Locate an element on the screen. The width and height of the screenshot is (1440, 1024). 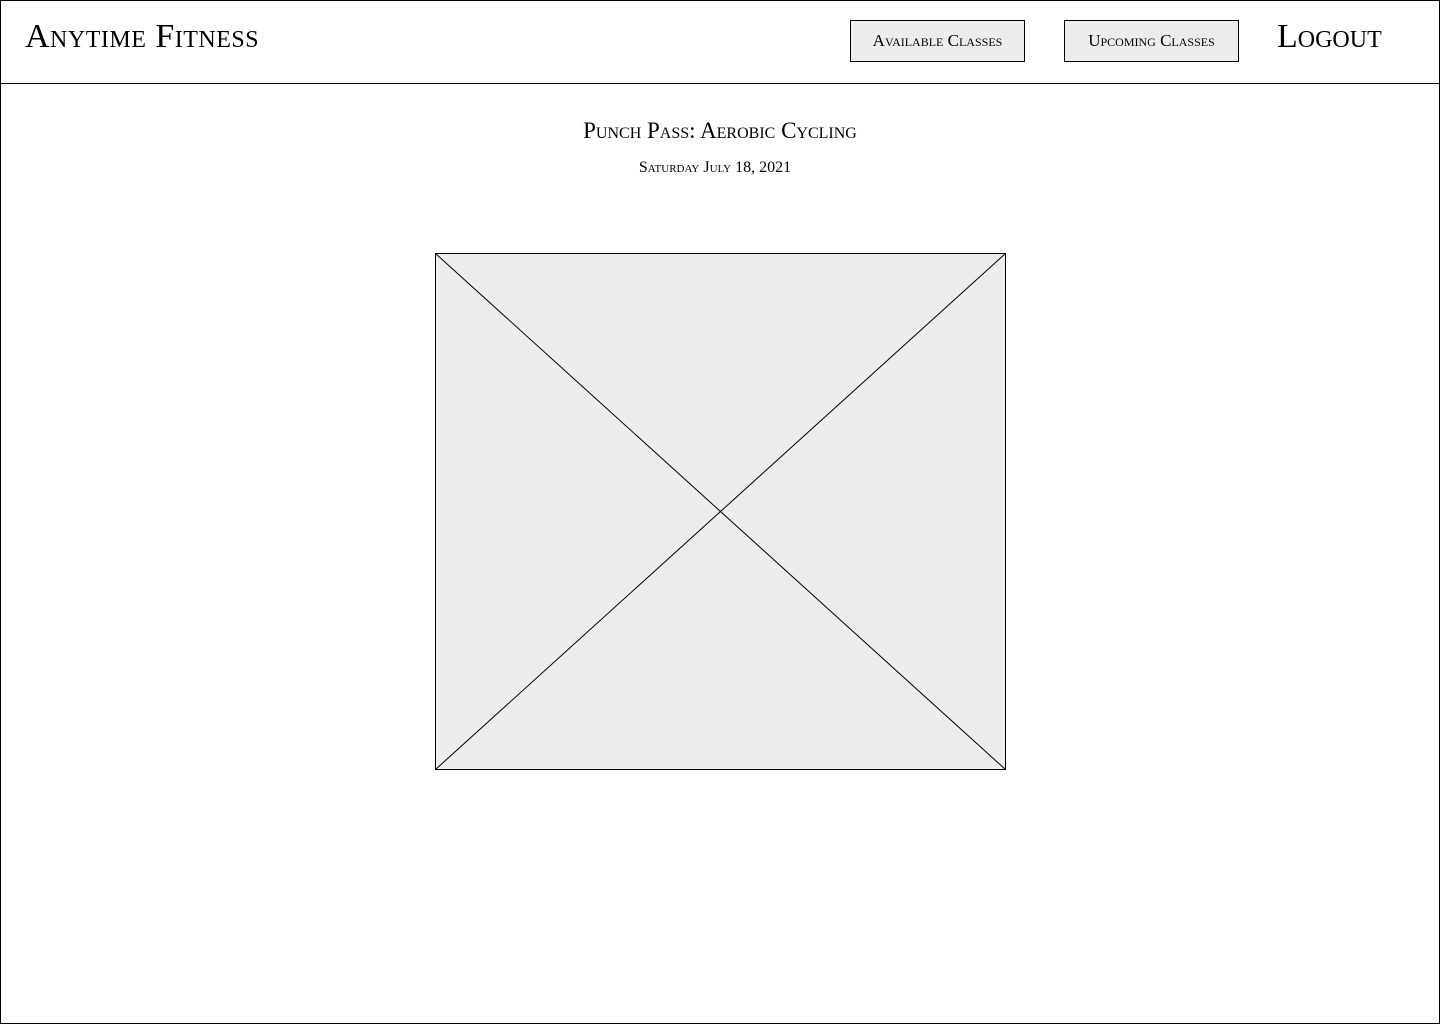
class-date: Saturday July 18, 2021 is located at coordinates (715, 167).